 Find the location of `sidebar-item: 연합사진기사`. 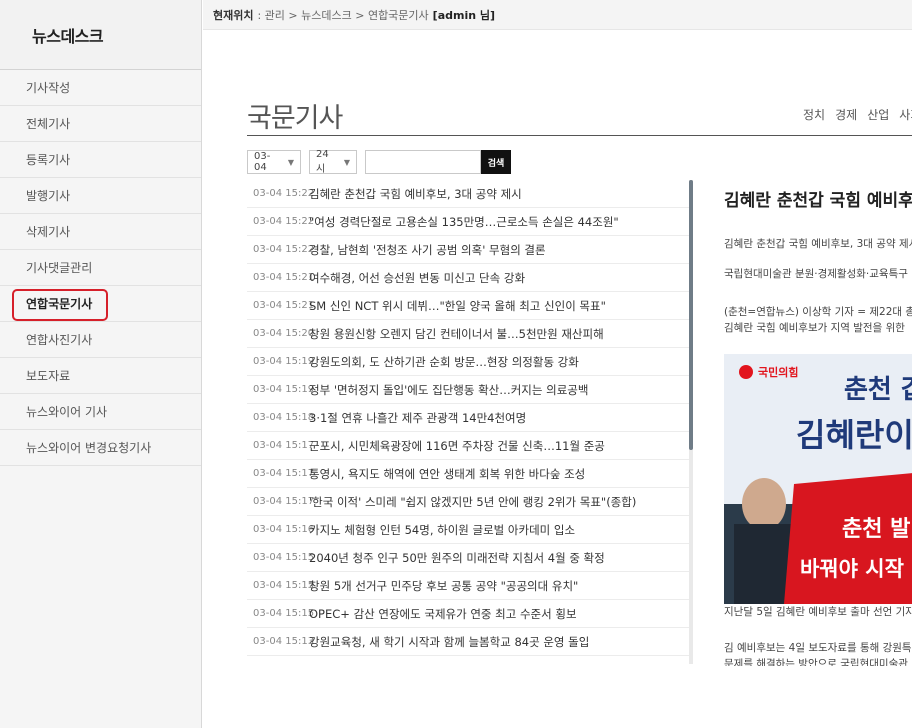

sidebar-item: 연합사진기사 is located at coordinates (100, 340).